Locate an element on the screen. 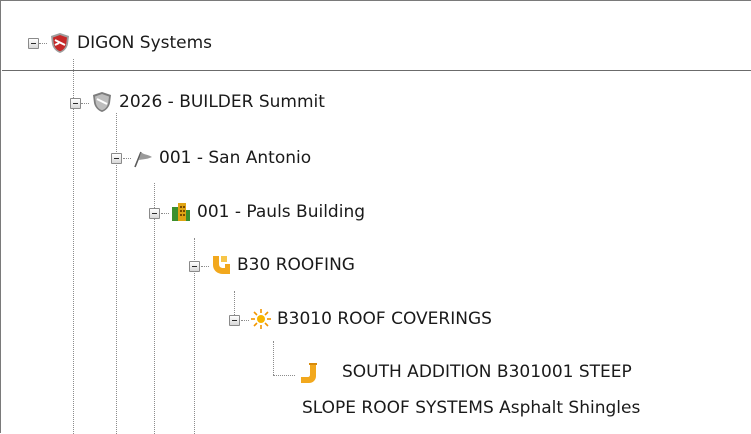 This screenshot has width=751, height=434. collapse-toggle-root is located at coordinates (33, 43).